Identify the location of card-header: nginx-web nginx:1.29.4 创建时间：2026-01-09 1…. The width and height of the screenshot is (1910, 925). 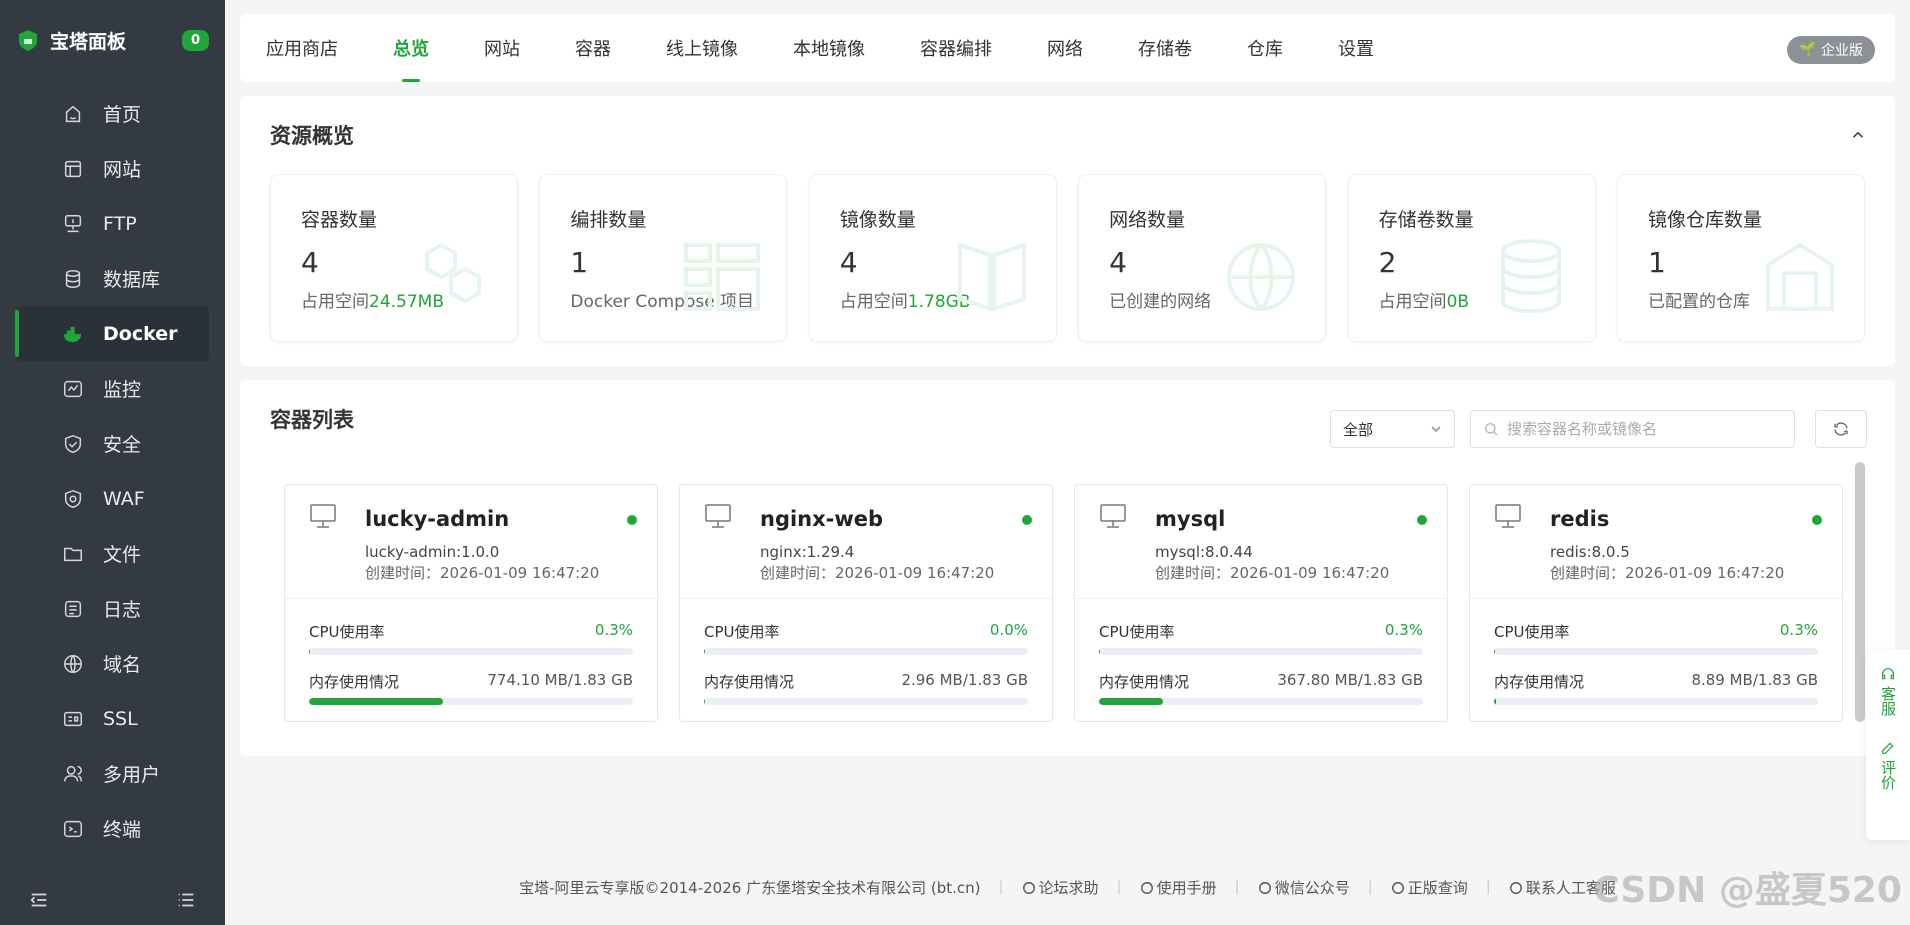
(866, 542).